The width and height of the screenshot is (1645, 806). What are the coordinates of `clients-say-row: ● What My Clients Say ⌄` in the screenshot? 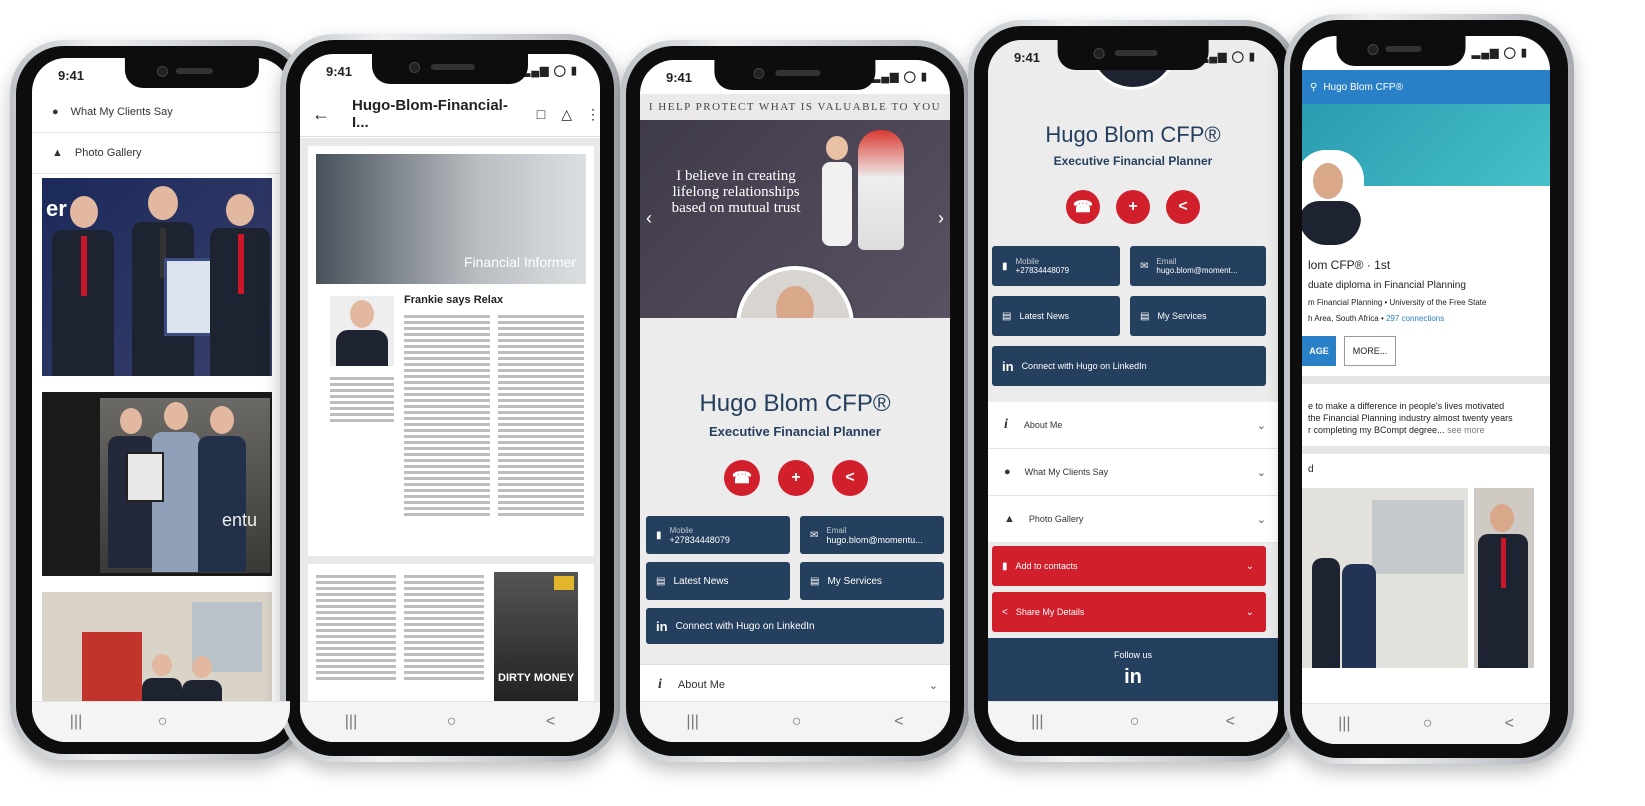 It's located at (1133, 472).